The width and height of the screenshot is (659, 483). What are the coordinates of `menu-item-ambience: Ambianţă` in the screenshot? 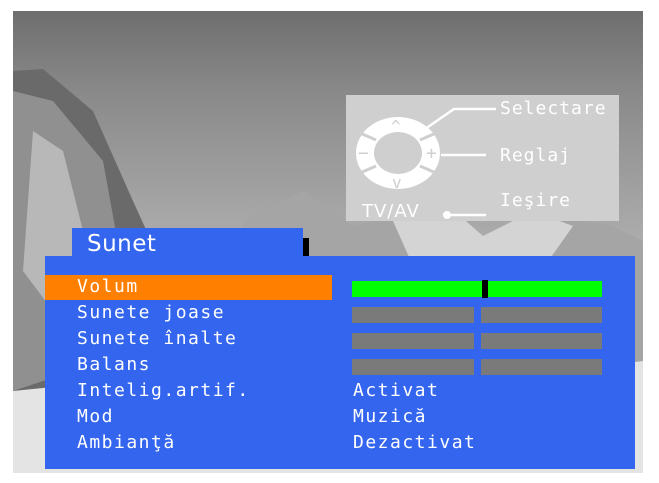 It's located at (126, 442).